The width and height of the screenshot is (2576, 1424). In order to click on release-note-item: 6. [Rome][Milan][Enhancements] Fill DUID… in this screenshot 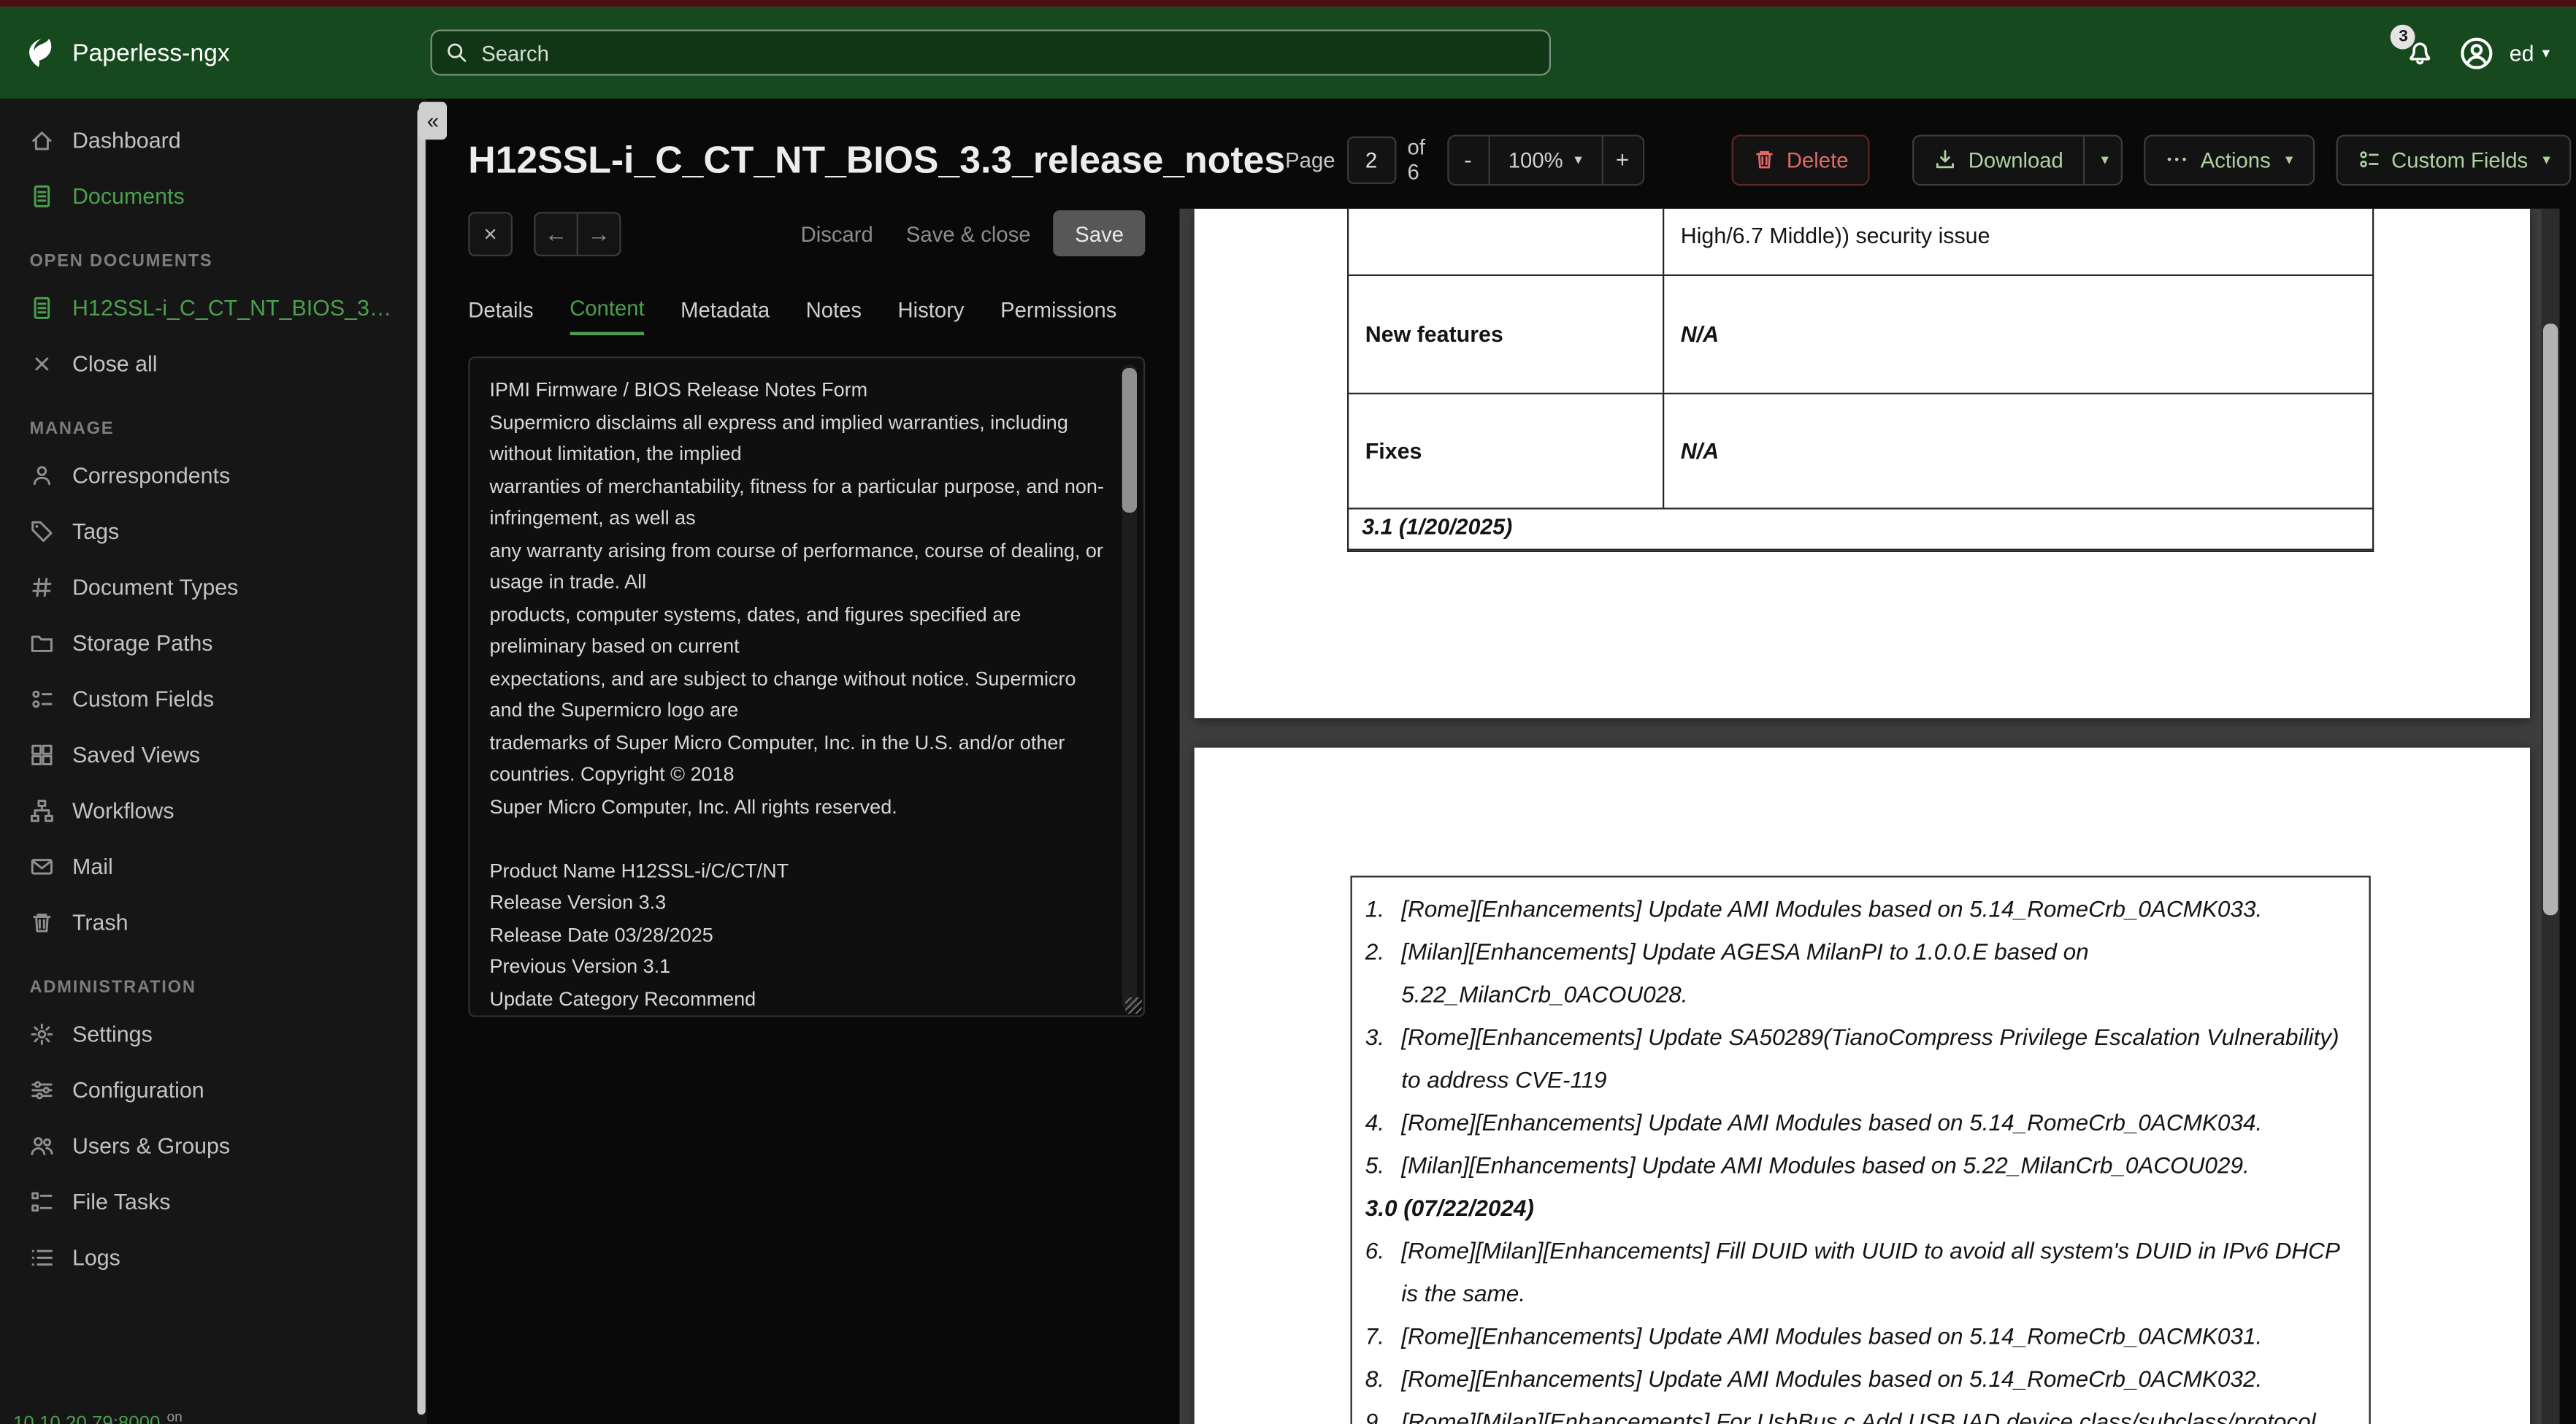, I will do `click(1859, 1272)`.